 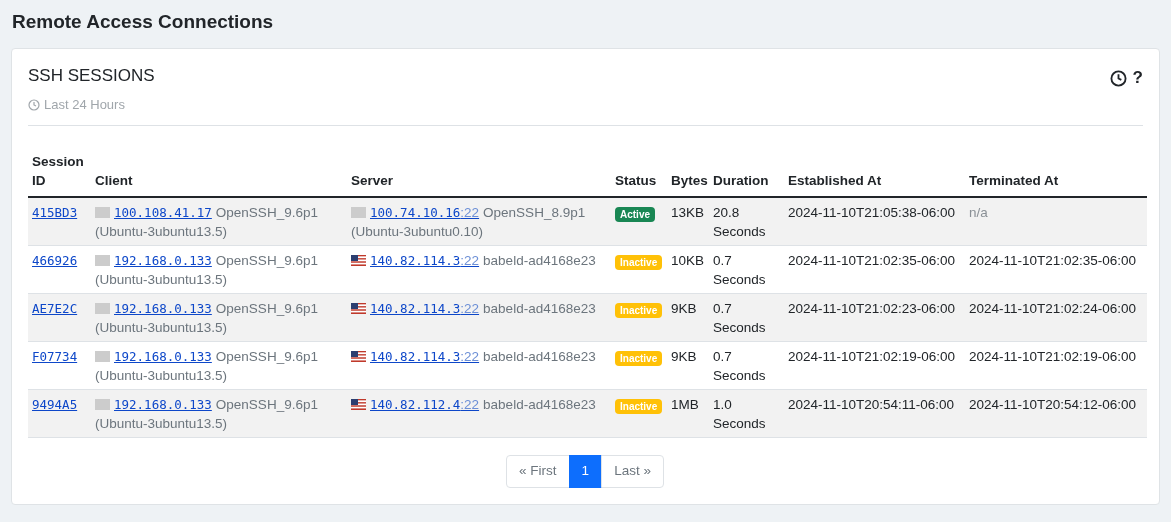 I want to click on column-header: Terminated At, so click(x=1014, y=180).